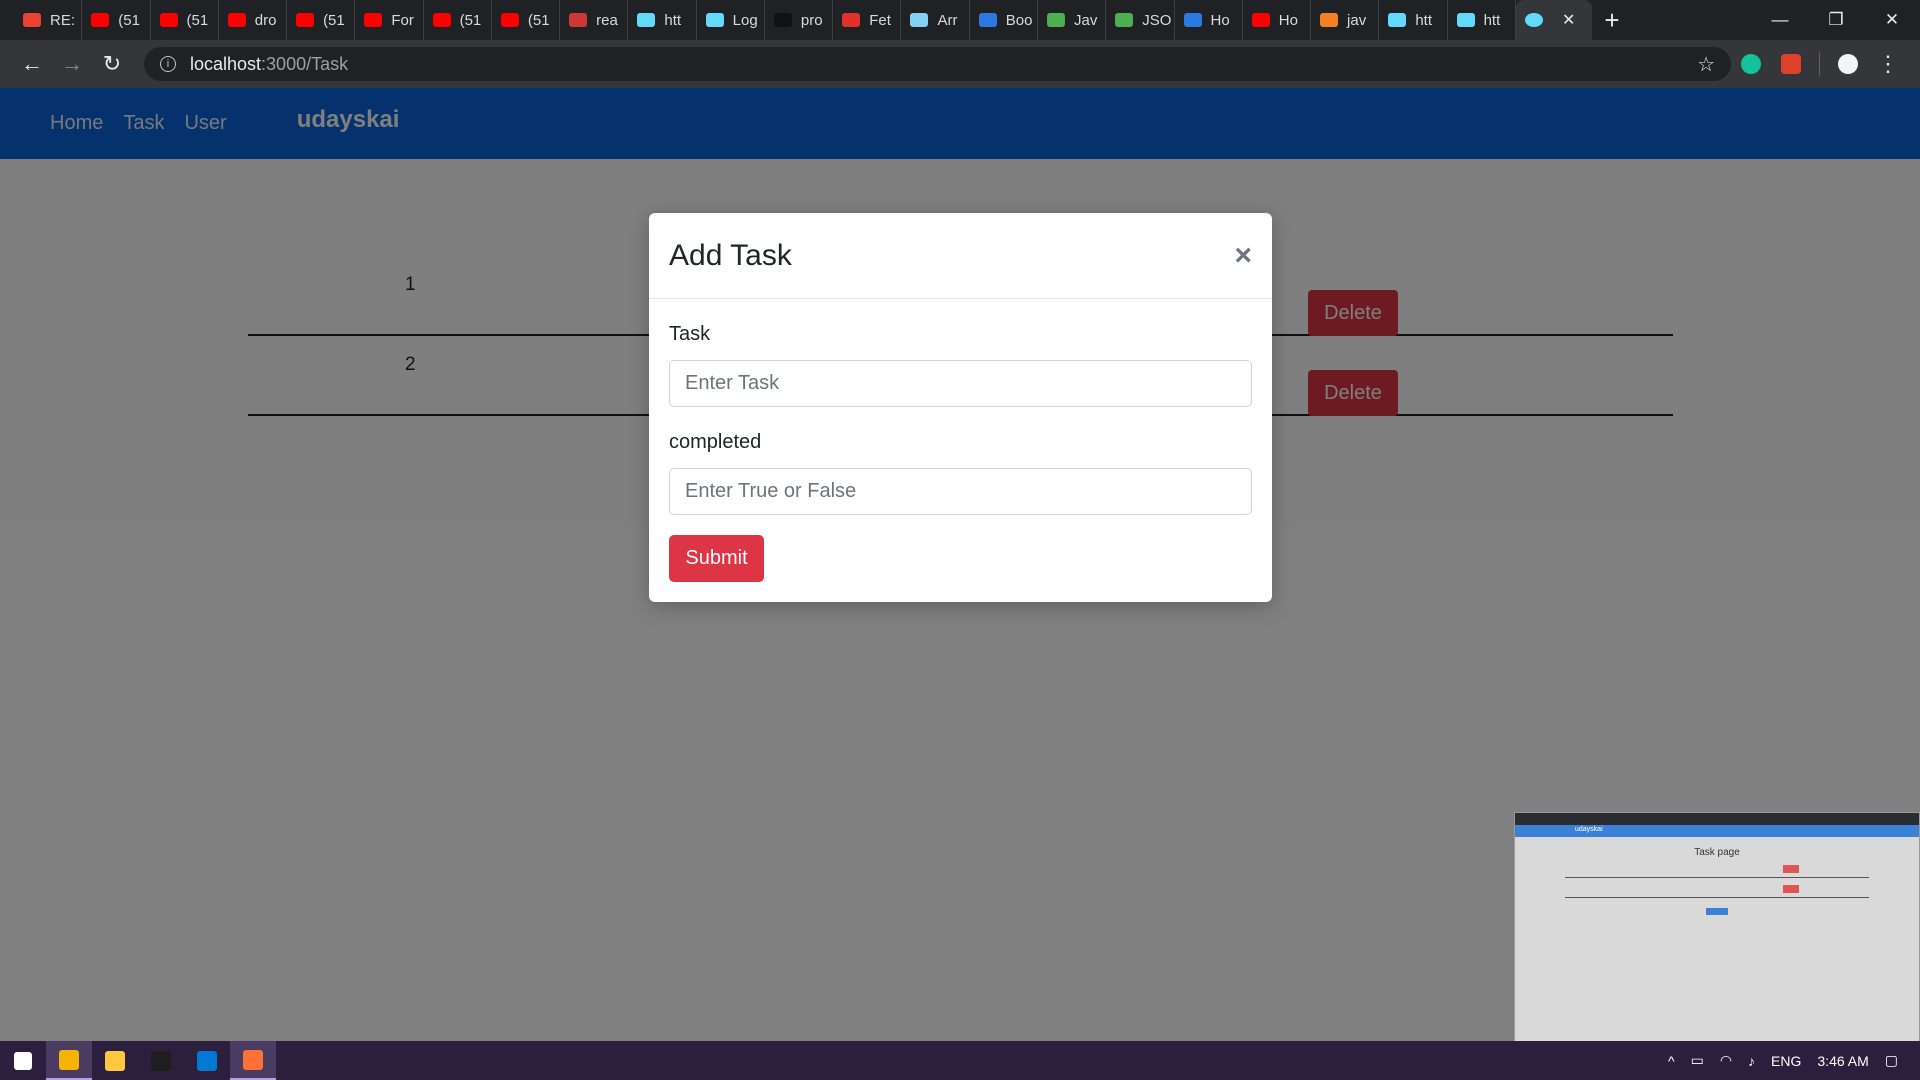  I want to click on fetch-icon, so click(851, 20).